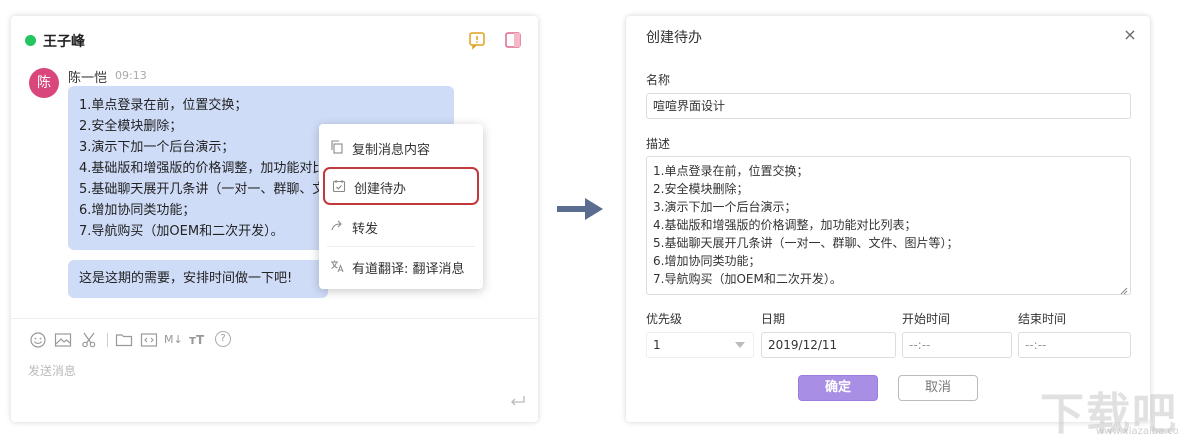 The image size is (1178, 441). What do you see at coordinates (828, 345) in the screenshot?
I see `date-field: 2019/12/11` at bounding box center [828, 345].